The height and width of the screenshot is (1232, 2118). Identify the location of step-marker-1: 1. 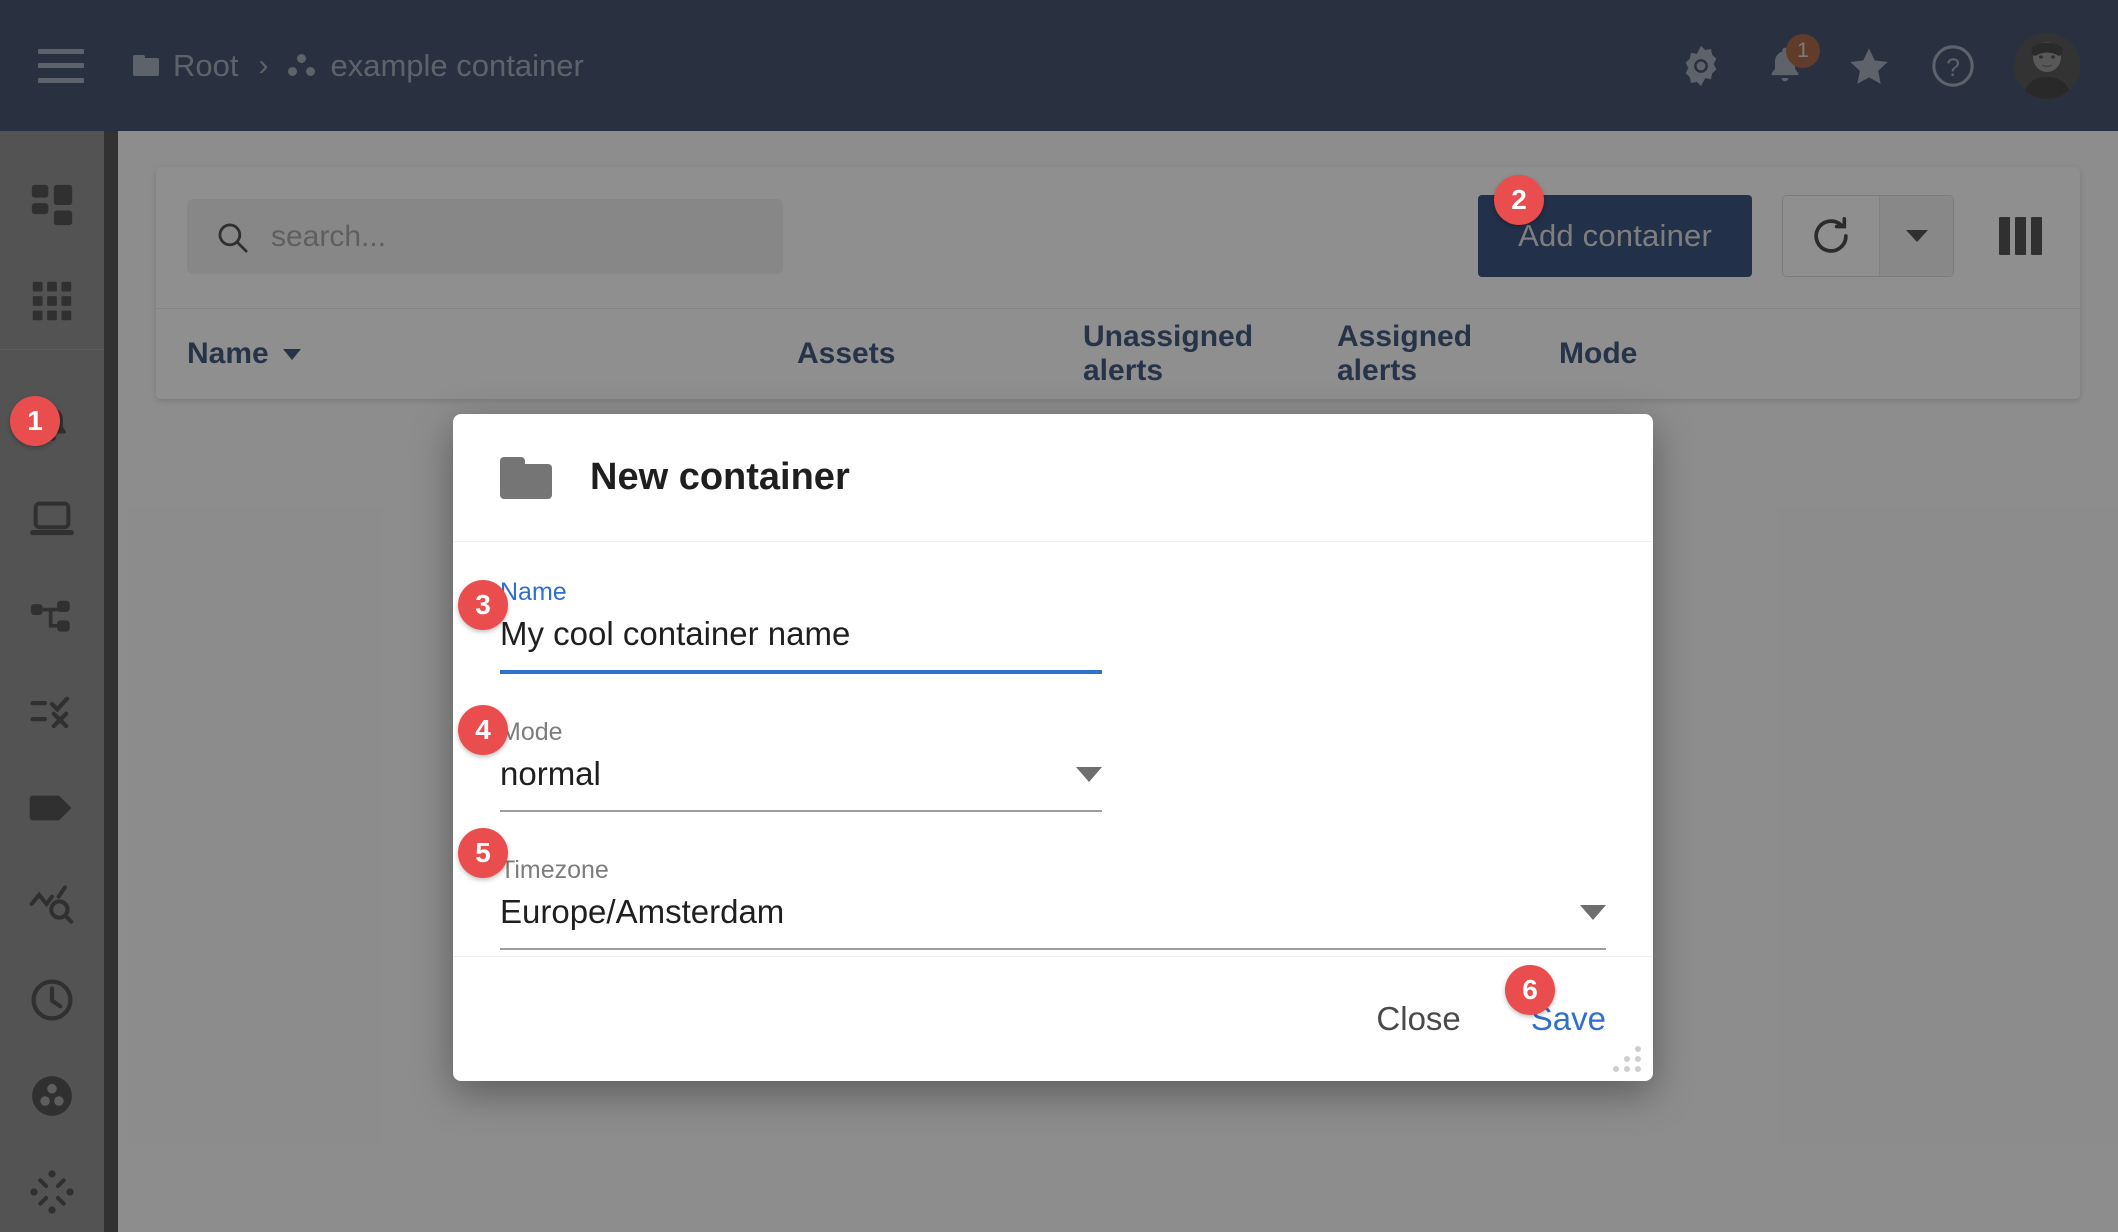
(35, 421).